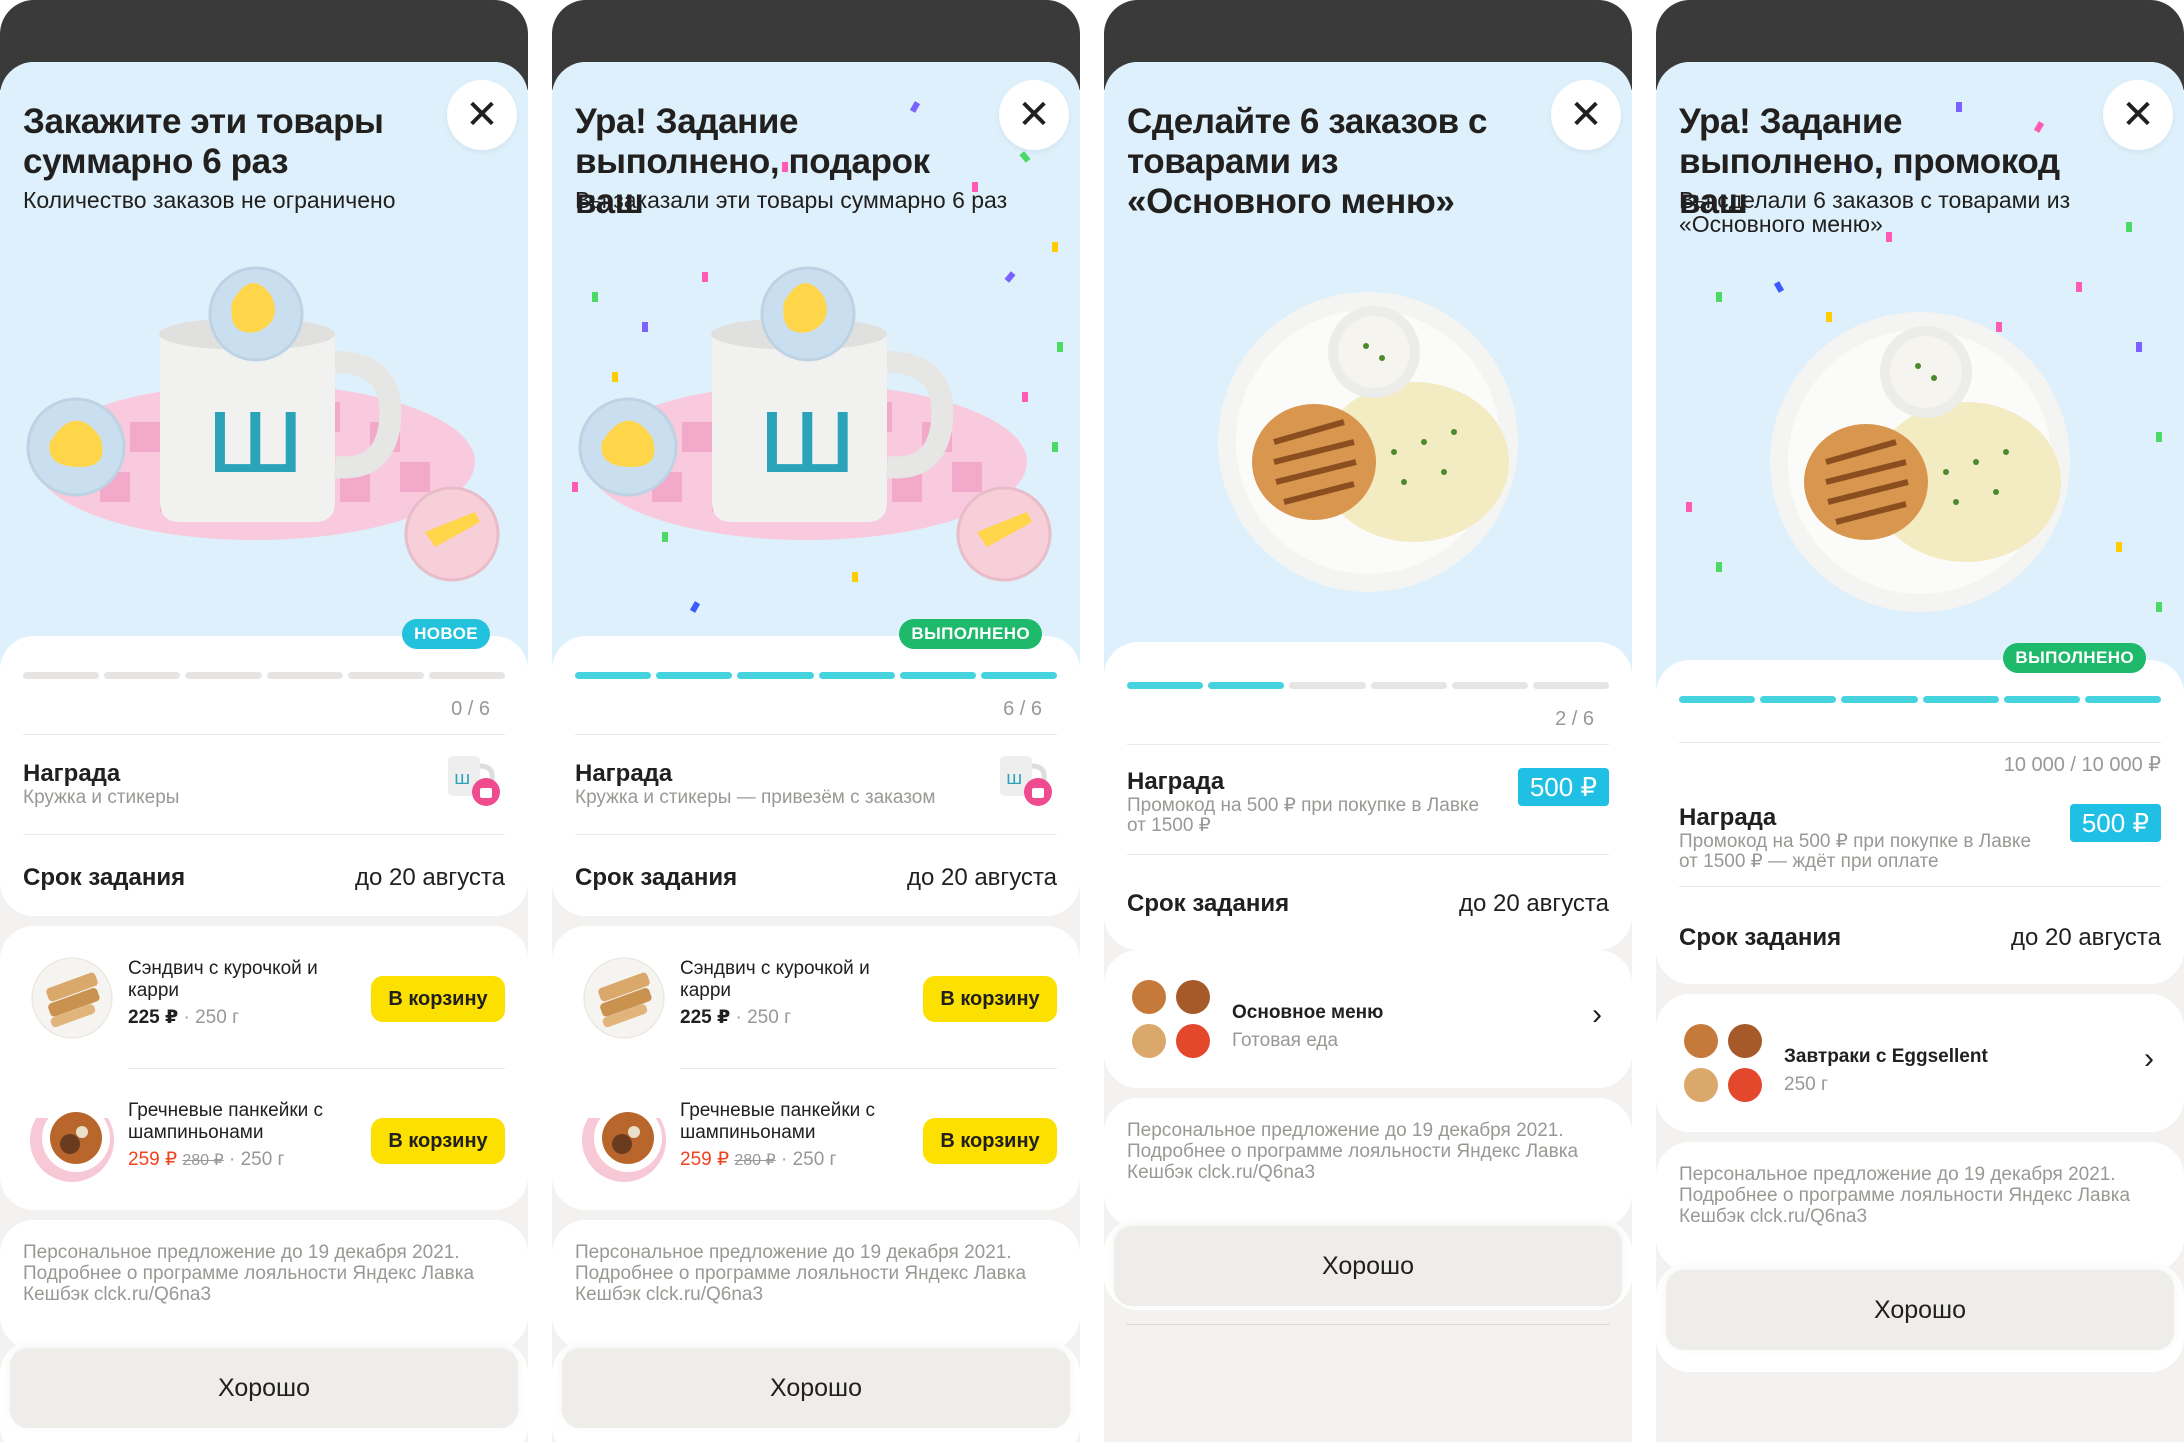  What do you see at coordinates (778, 1121) in the screenshot?
I see `product-name: Гречневые панкейки с шампиньонами` at bounding box center [778, 1121].